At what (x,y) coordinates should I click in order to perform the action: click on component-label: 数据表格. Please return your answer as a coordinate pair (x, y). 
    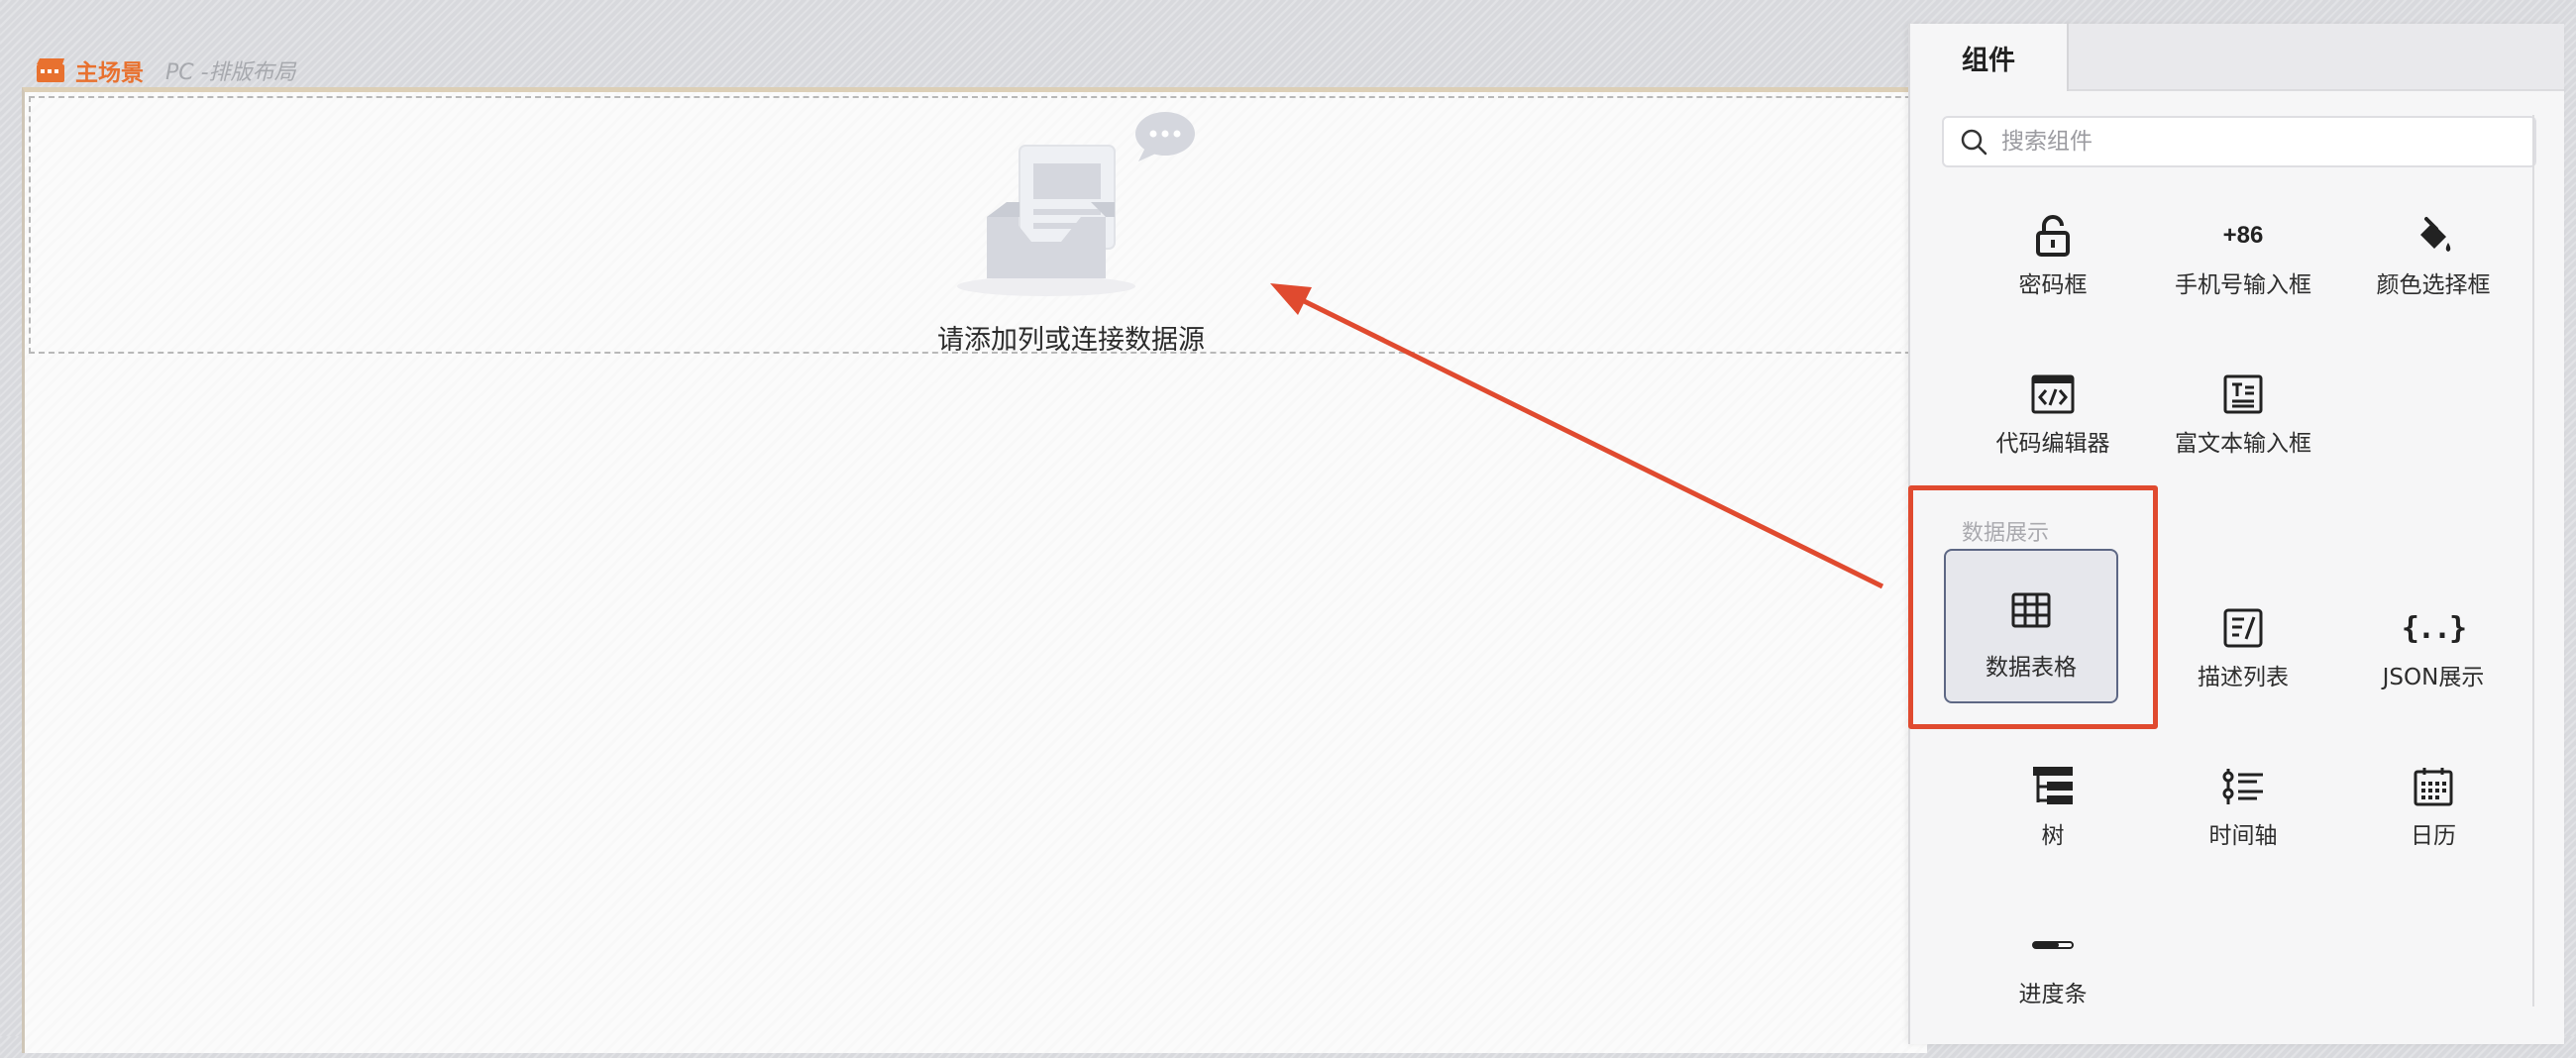
    Looking at the image, I should click on (2032, 668).